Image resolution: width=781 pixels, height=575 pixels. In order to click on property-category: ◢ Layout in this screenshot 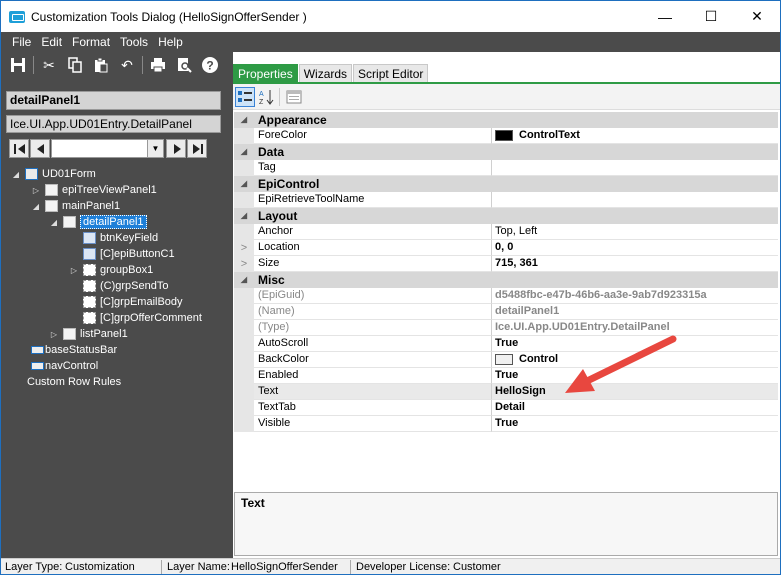, I will do `click(506, 216)`.